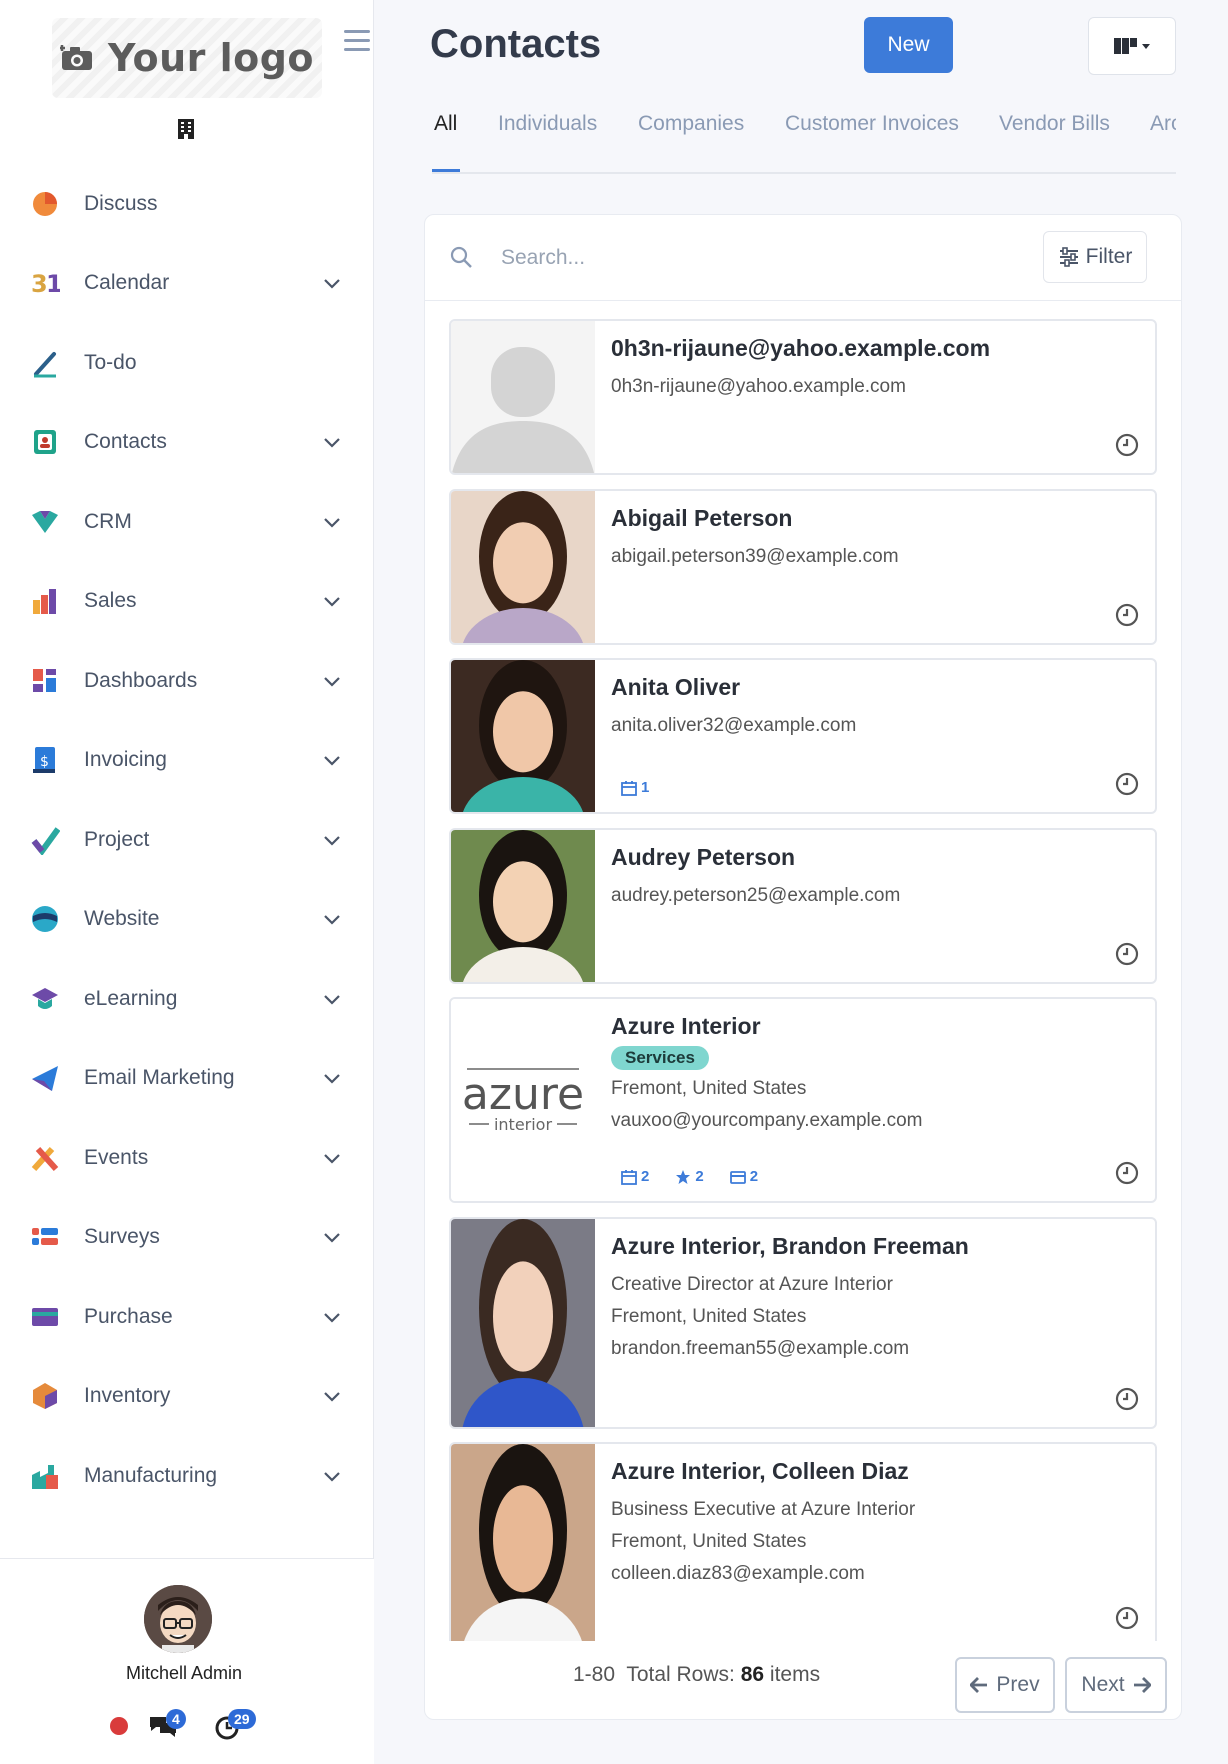 The height and width of the screenshot is (1764, 1228). What do you see at coordinates (1163, 124) in the screenshot?
I see `tab-arc: Arc` at bounding box center [1163, 124].